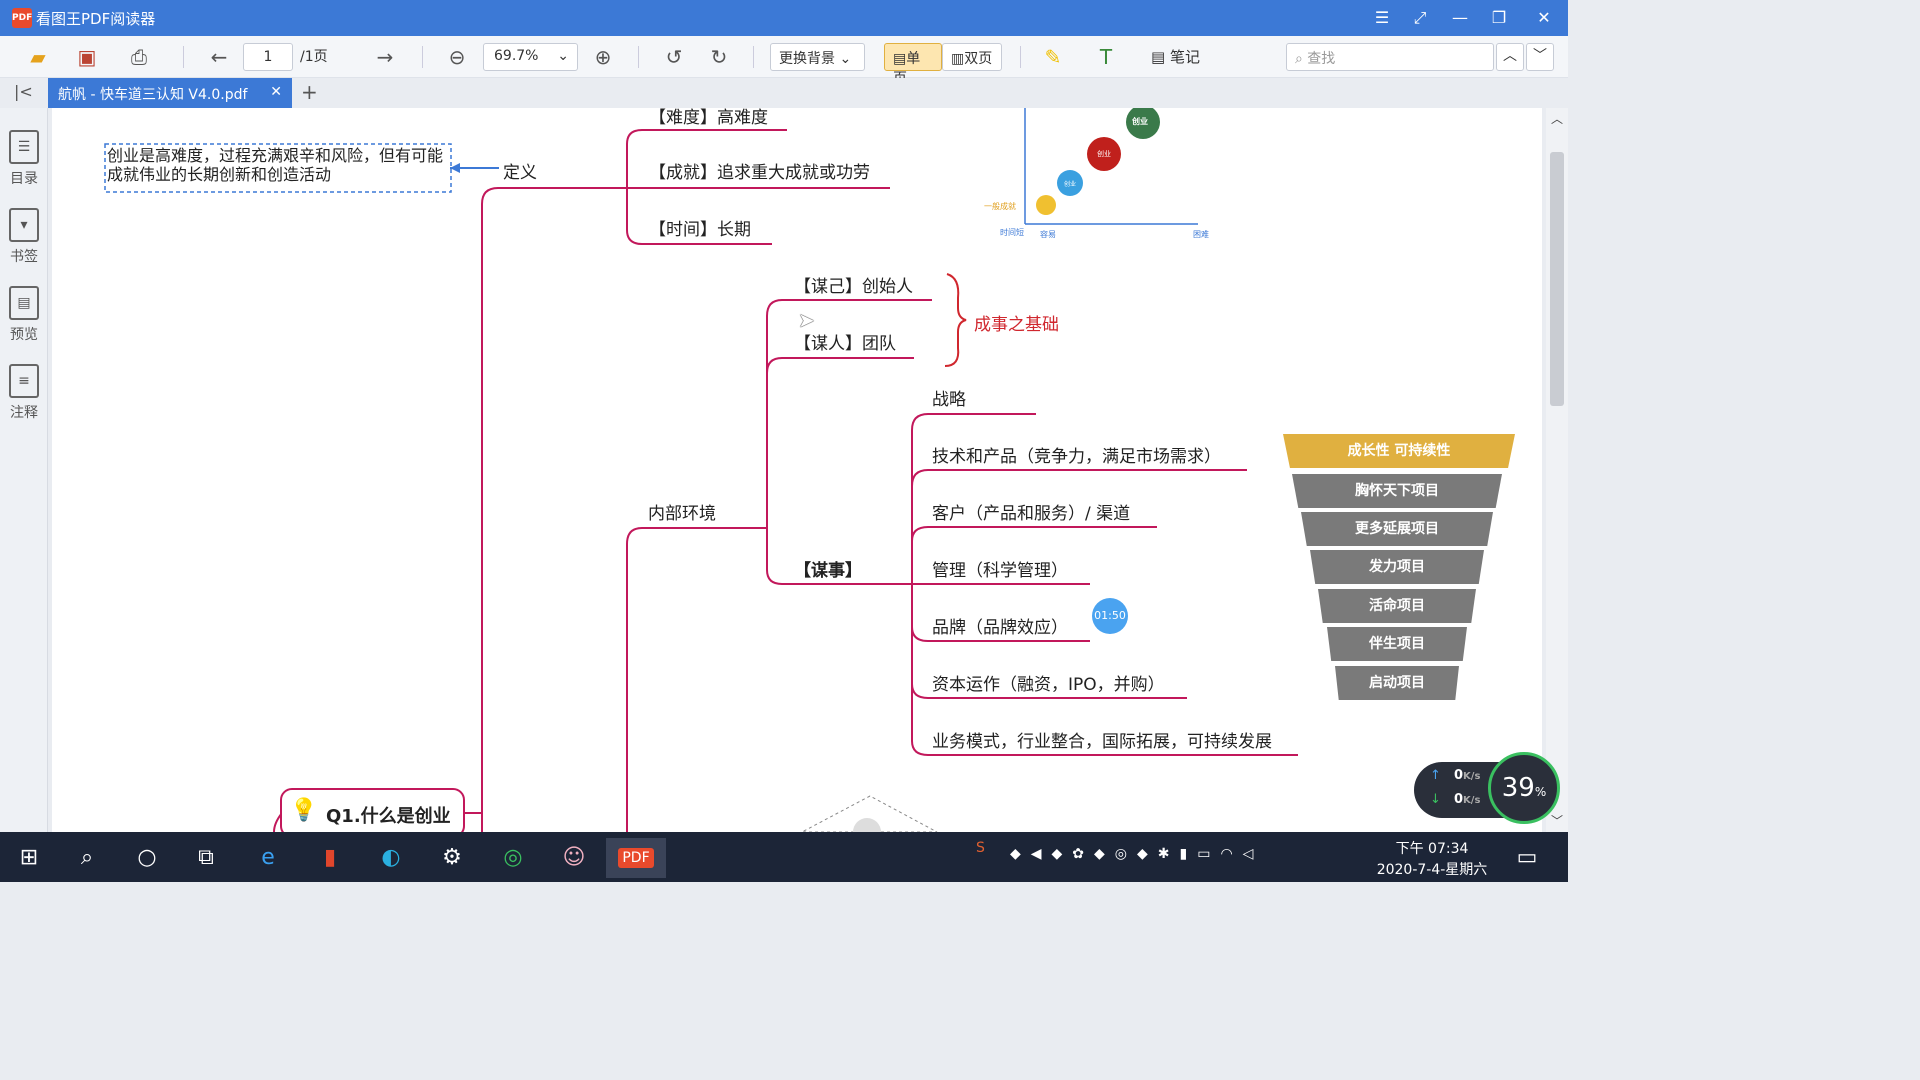  What do you see at coordinates (29, 858) in the screenshot?
I see `start-icon: ⊞` at bounding box center [29, 858].